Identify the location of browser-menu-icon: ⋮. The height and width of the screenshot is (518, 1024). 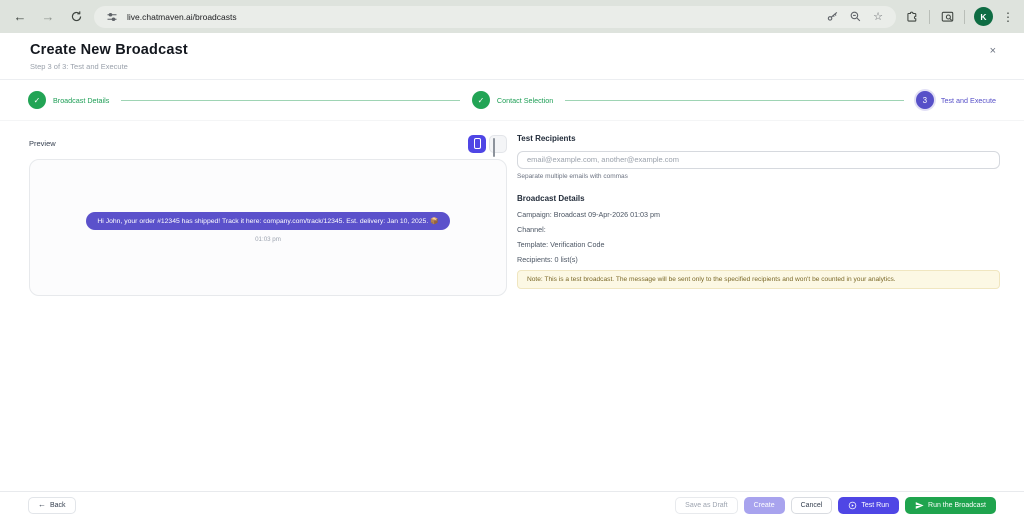
(1008, 17).